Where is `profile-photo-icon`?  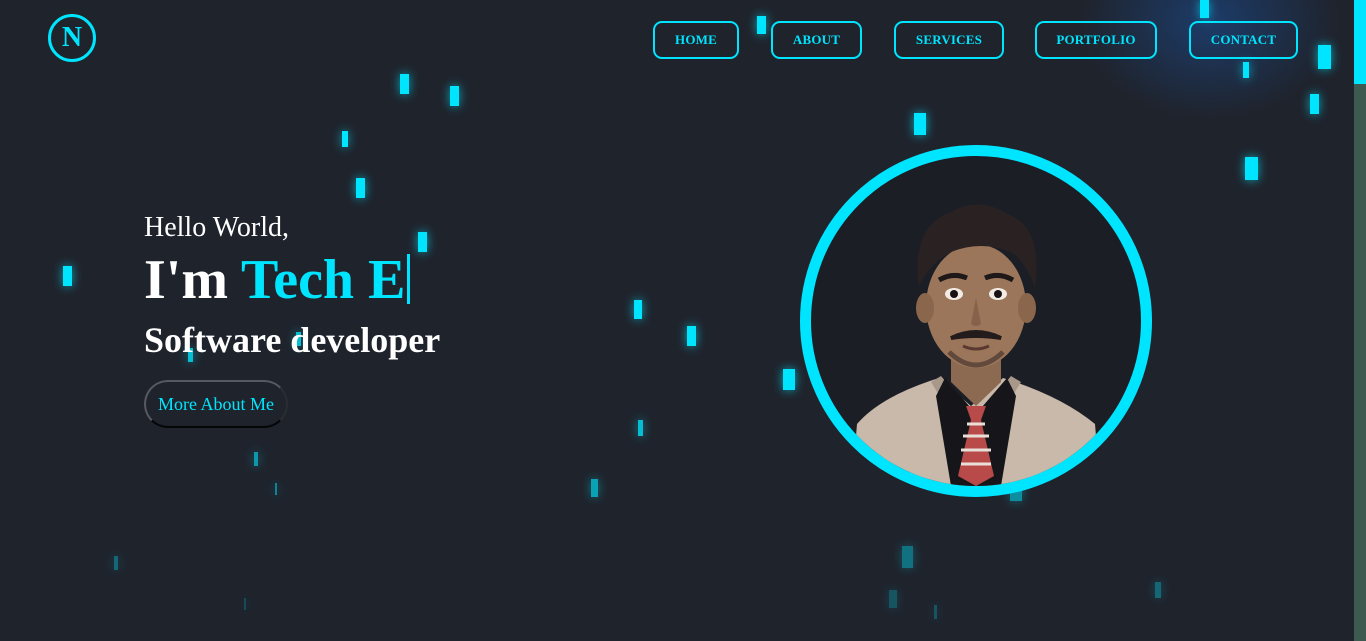 profile-photo-icon is located at coordinates (976, 345).